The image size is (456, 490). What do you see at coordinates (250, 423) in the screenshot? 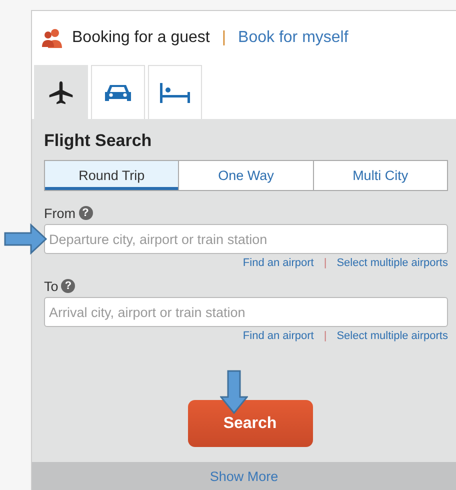
I see `search-button: Search` at bounding box center [250, 423].